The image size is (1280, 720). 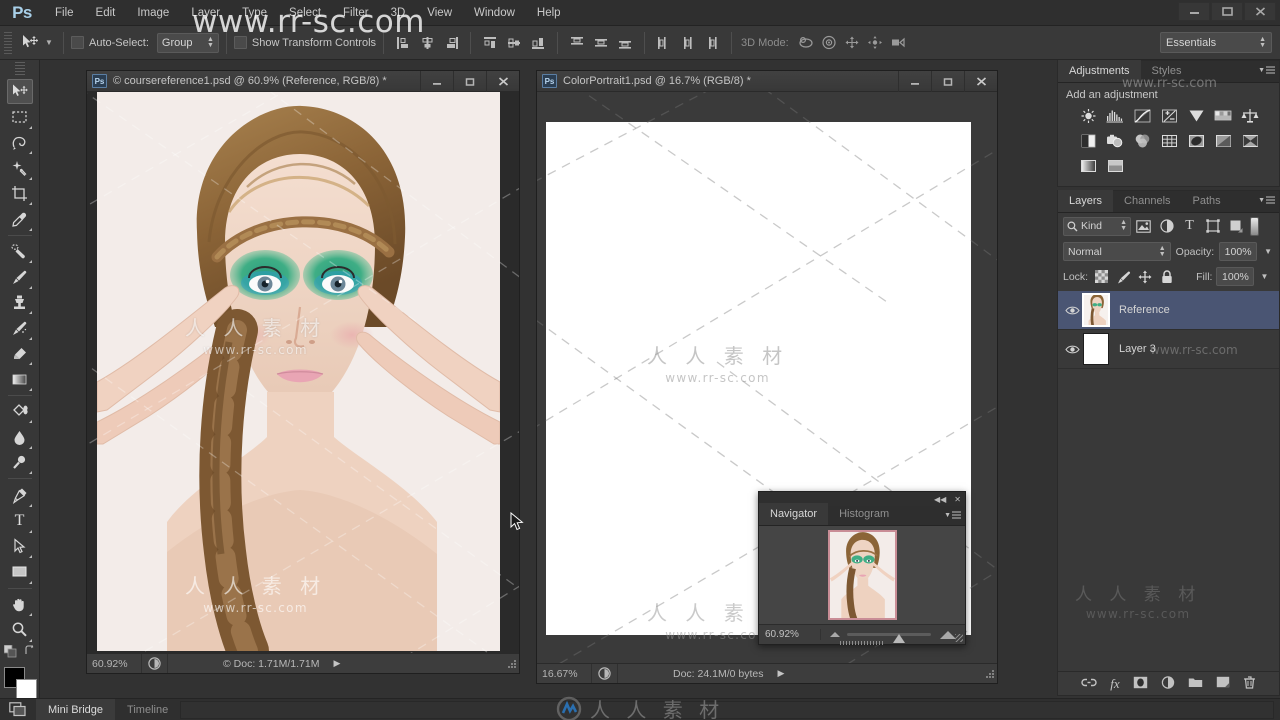 What do you see at coordinates (451, 43) in the screenshot?
I see `align-right-edges-icon` at bounding box center [451, 43].